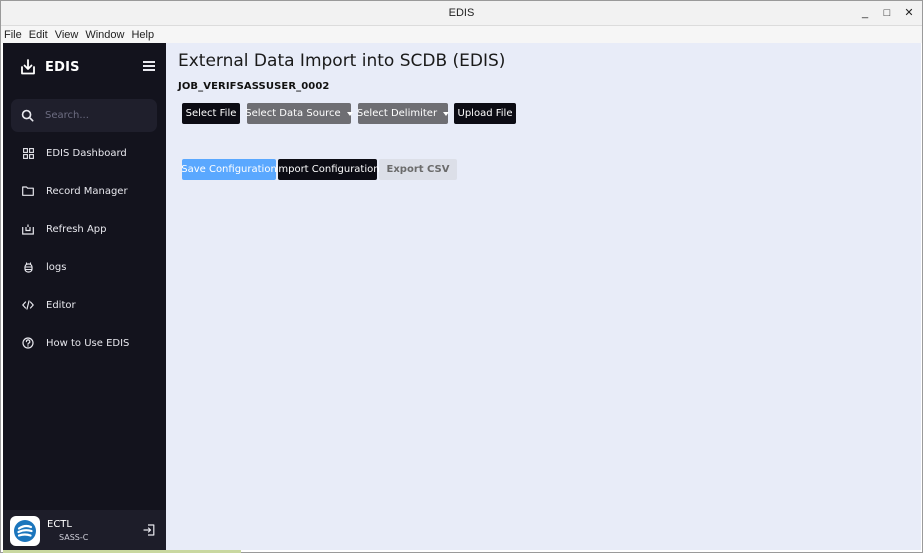 Image resolution: width=923 pixels, height=553 pixels. Describe the element at coordinates (62, 67) in the screenshot. I see `brand-label: EDIS` at that location.